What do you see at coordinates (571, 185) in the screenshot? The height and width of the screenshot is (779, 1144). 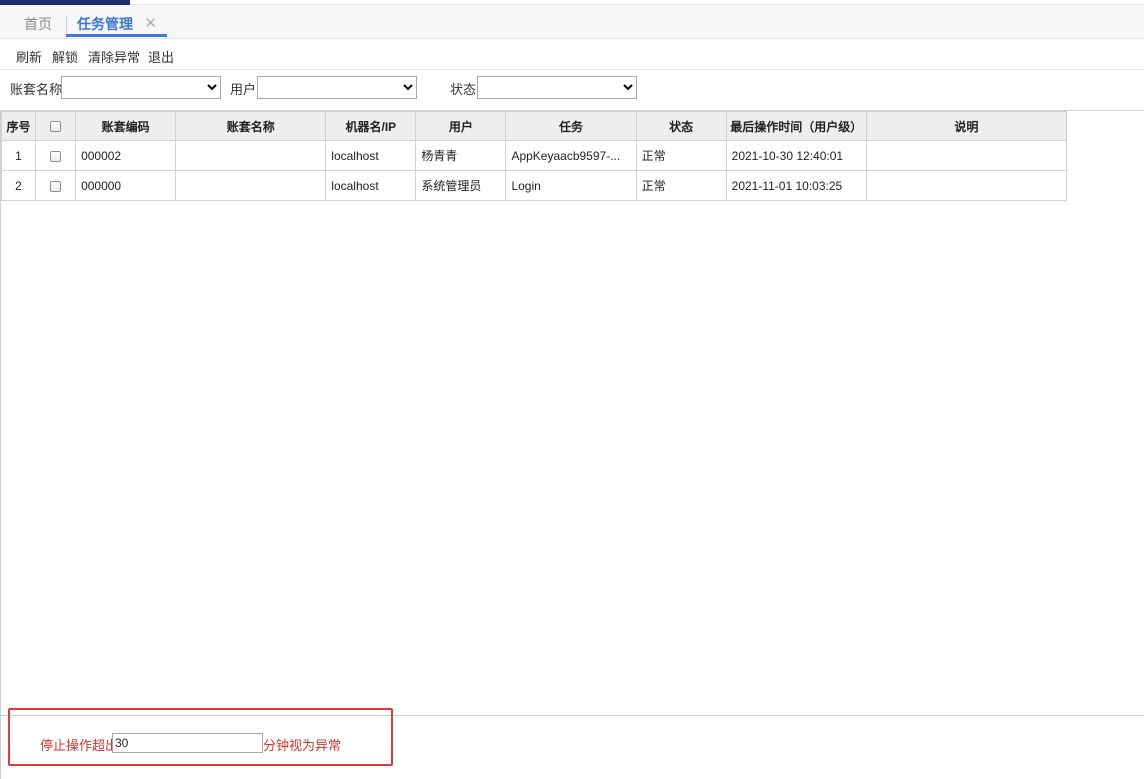 I see `cell-task: Login` at bounding box center [571, 185].